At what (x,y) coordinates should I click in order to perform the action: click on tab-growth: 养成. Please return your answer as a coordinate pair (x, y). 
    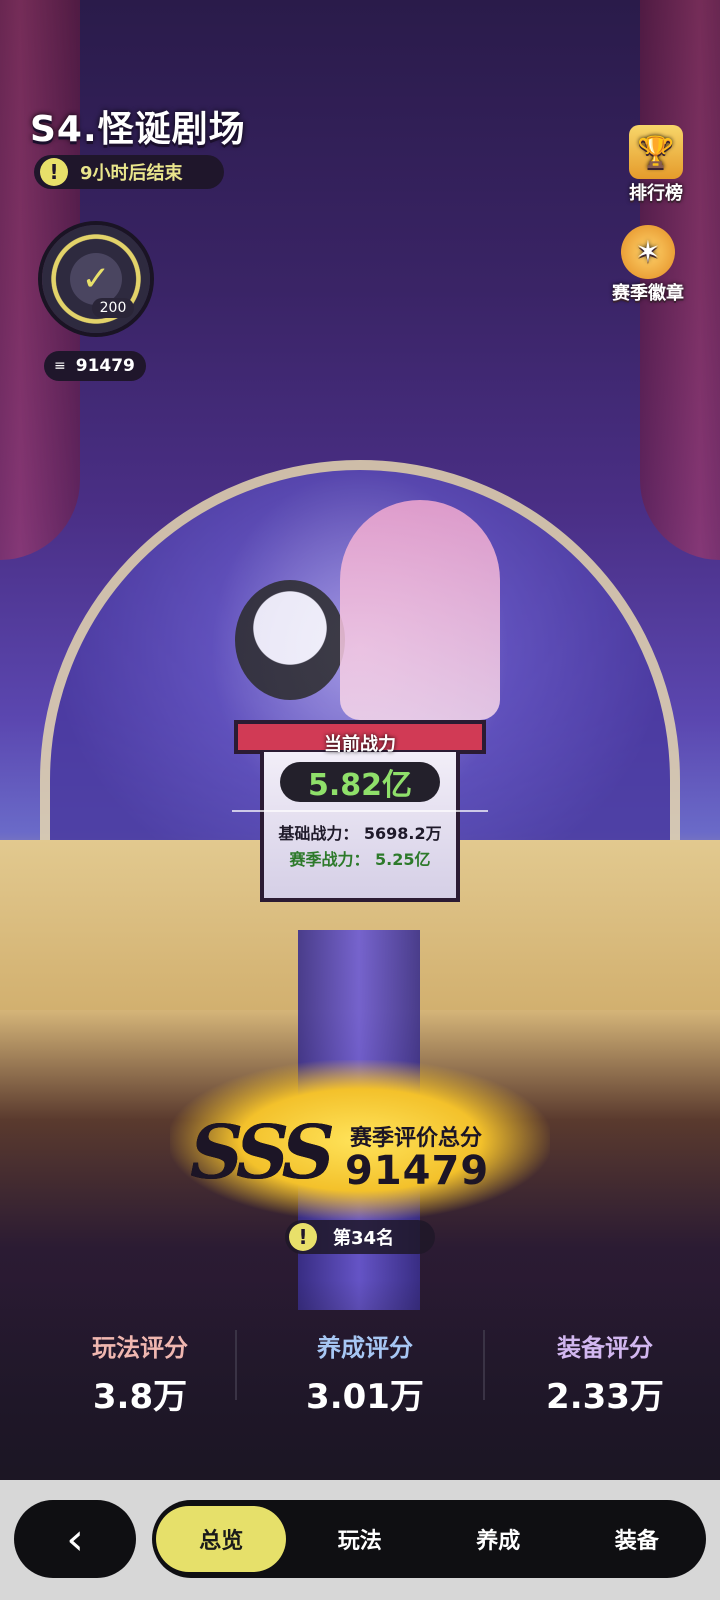
    Looking at the image, I should click on (498, 1539).